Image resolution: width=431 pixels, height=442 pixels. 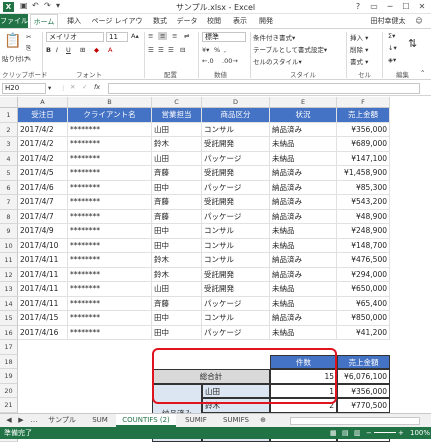 I want to click on sheet-next-icon: ▶, so click(x=21, y=420).